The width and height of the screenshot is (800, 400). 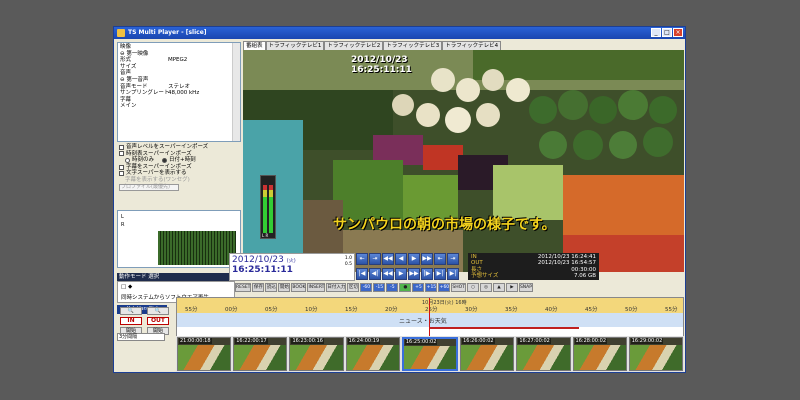 What do you see at coordinates (158, 321) in the screenshot?
I see `out-button: OUT` at bounding box center [158, 321].